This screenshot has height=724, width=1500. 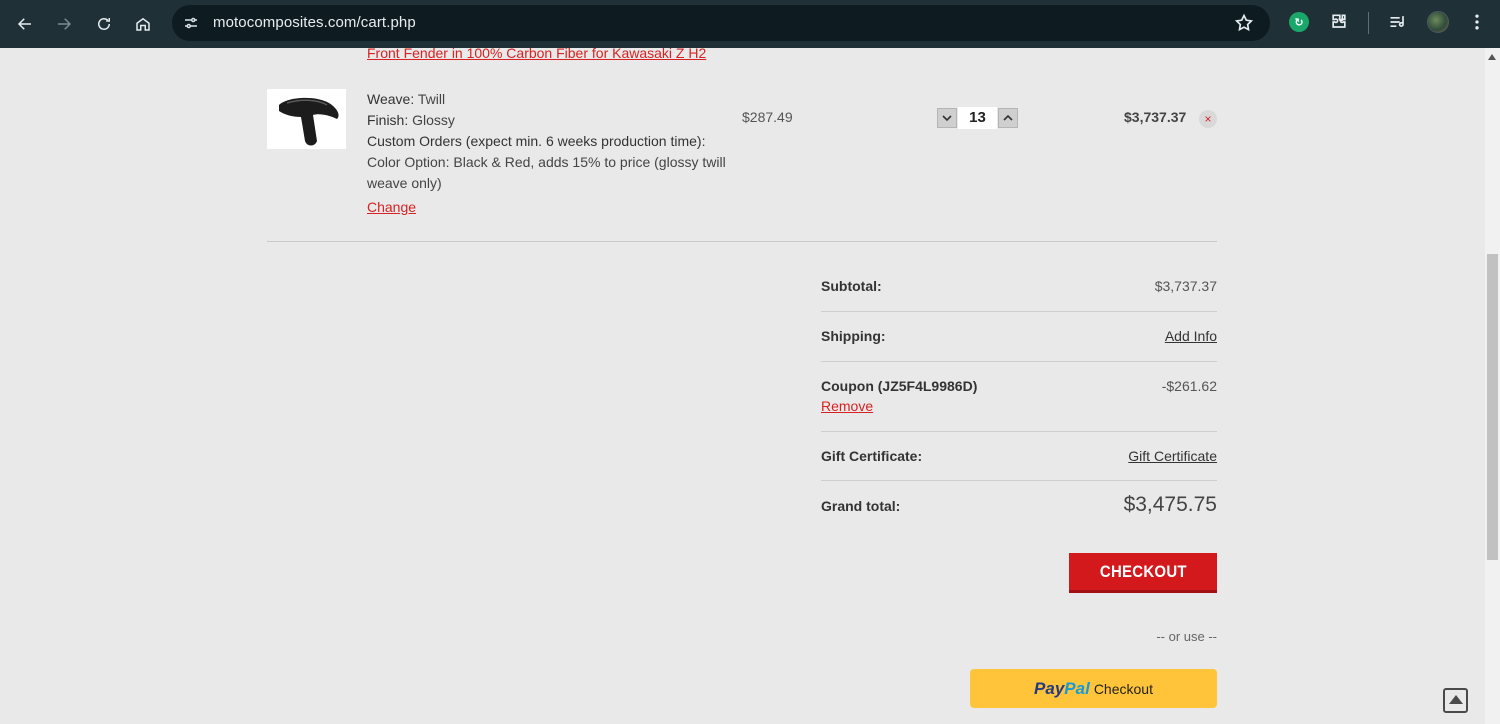 I want to click on puzzle-icon, so click(x=1339, y=22).